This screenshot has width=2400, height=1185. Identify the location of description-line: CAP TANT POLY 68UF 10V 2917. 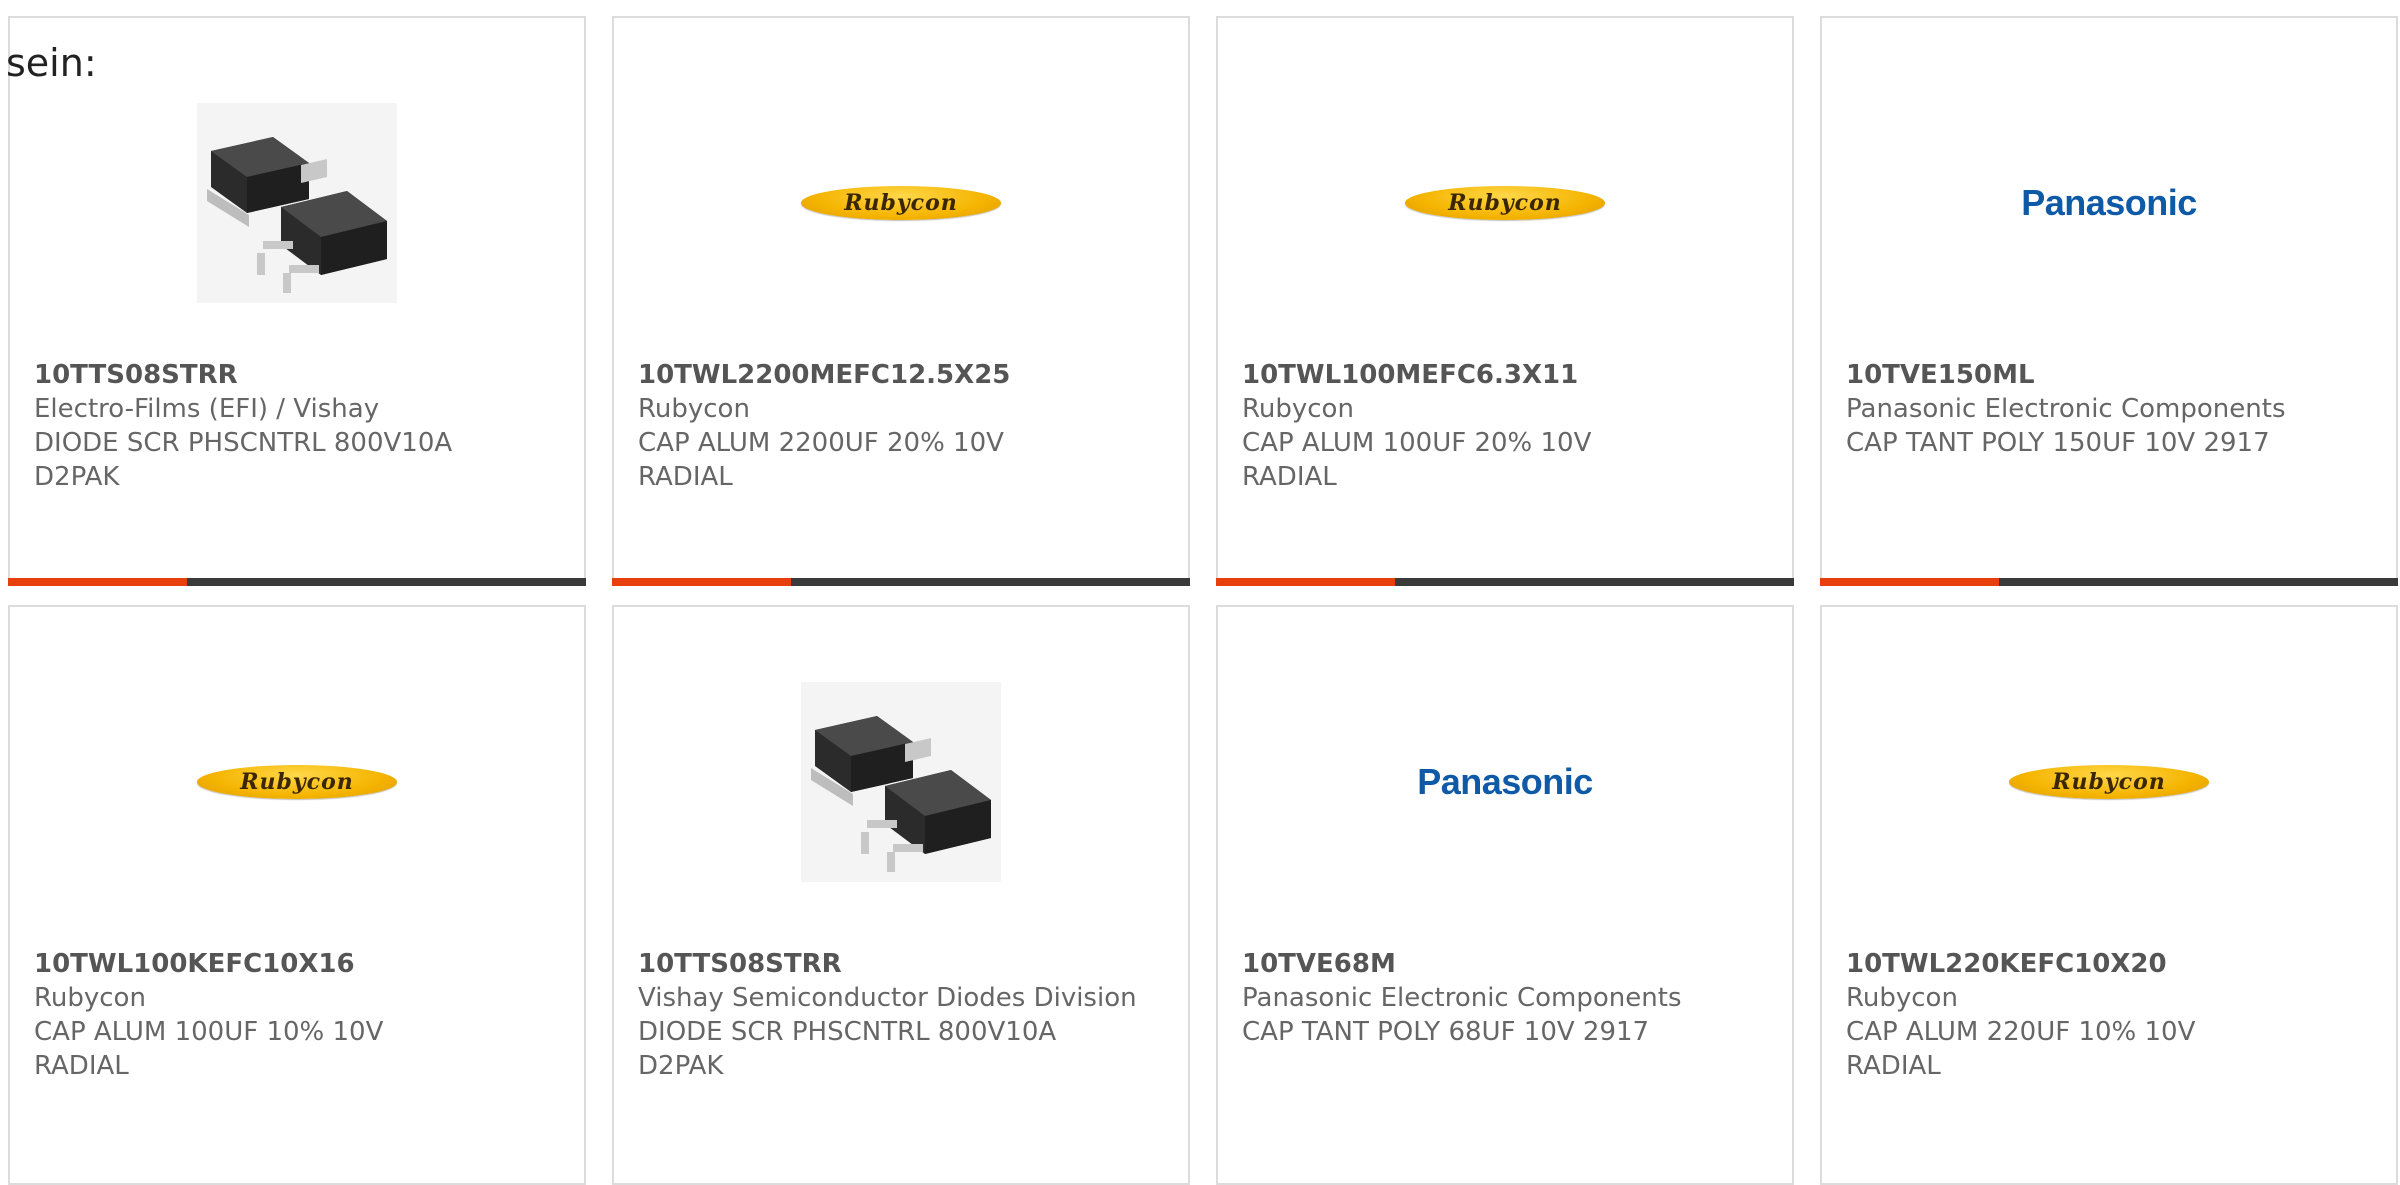
(1446, 1032).